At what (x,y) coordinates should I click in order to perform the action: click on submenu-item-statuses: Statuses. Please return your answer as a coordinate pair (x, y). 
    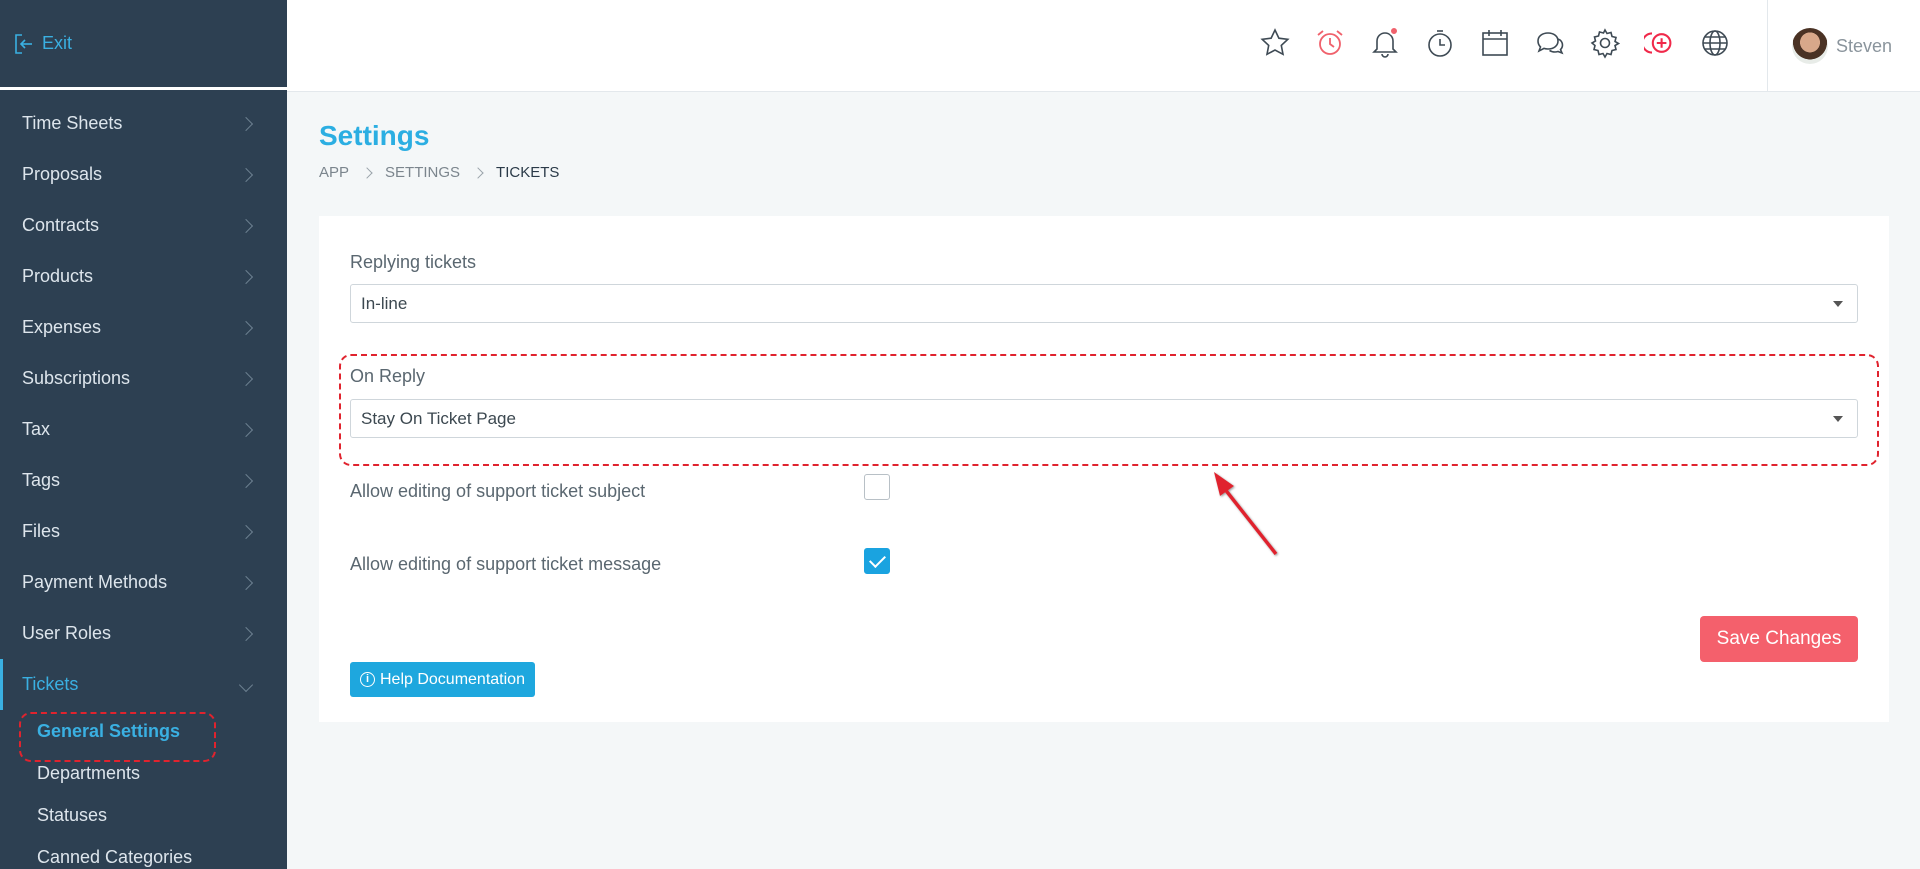
    Looking at the image, I should click on (143, 815).